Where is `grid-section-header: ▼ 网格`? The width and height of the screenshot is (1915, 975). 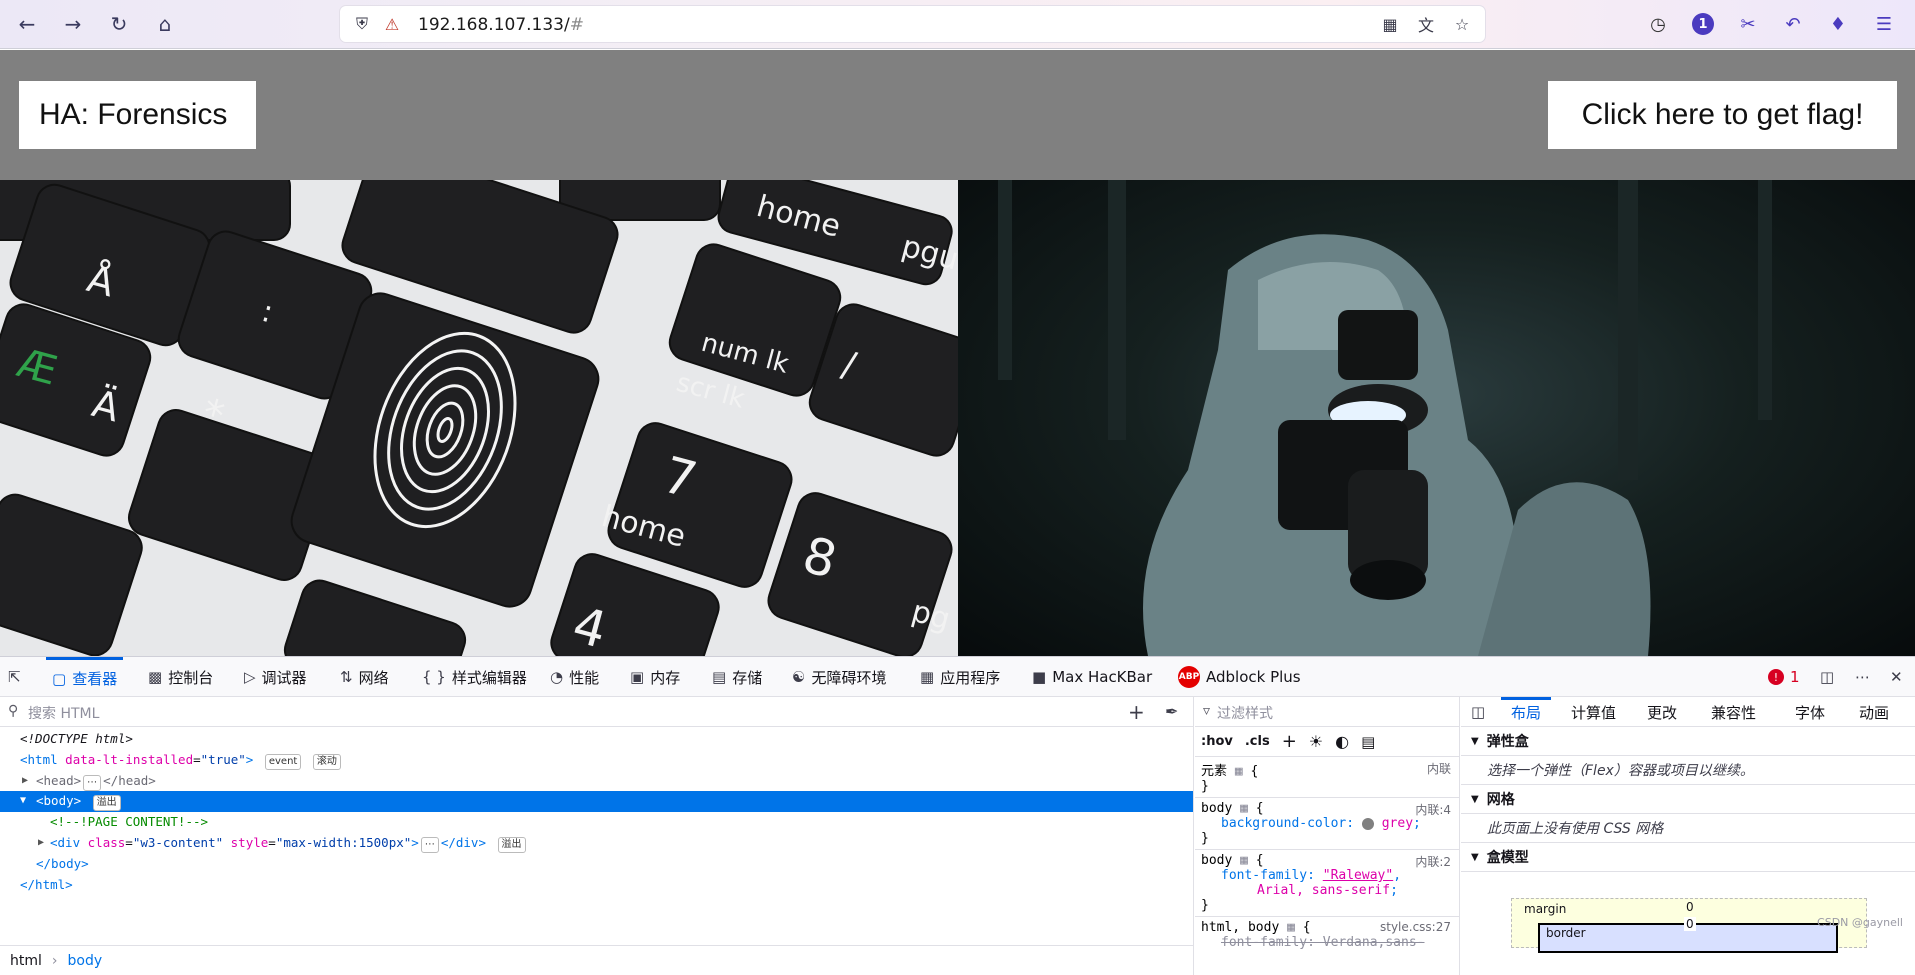 grid-section-header: ▼ 网格 is located at coordinates (1688, 799).